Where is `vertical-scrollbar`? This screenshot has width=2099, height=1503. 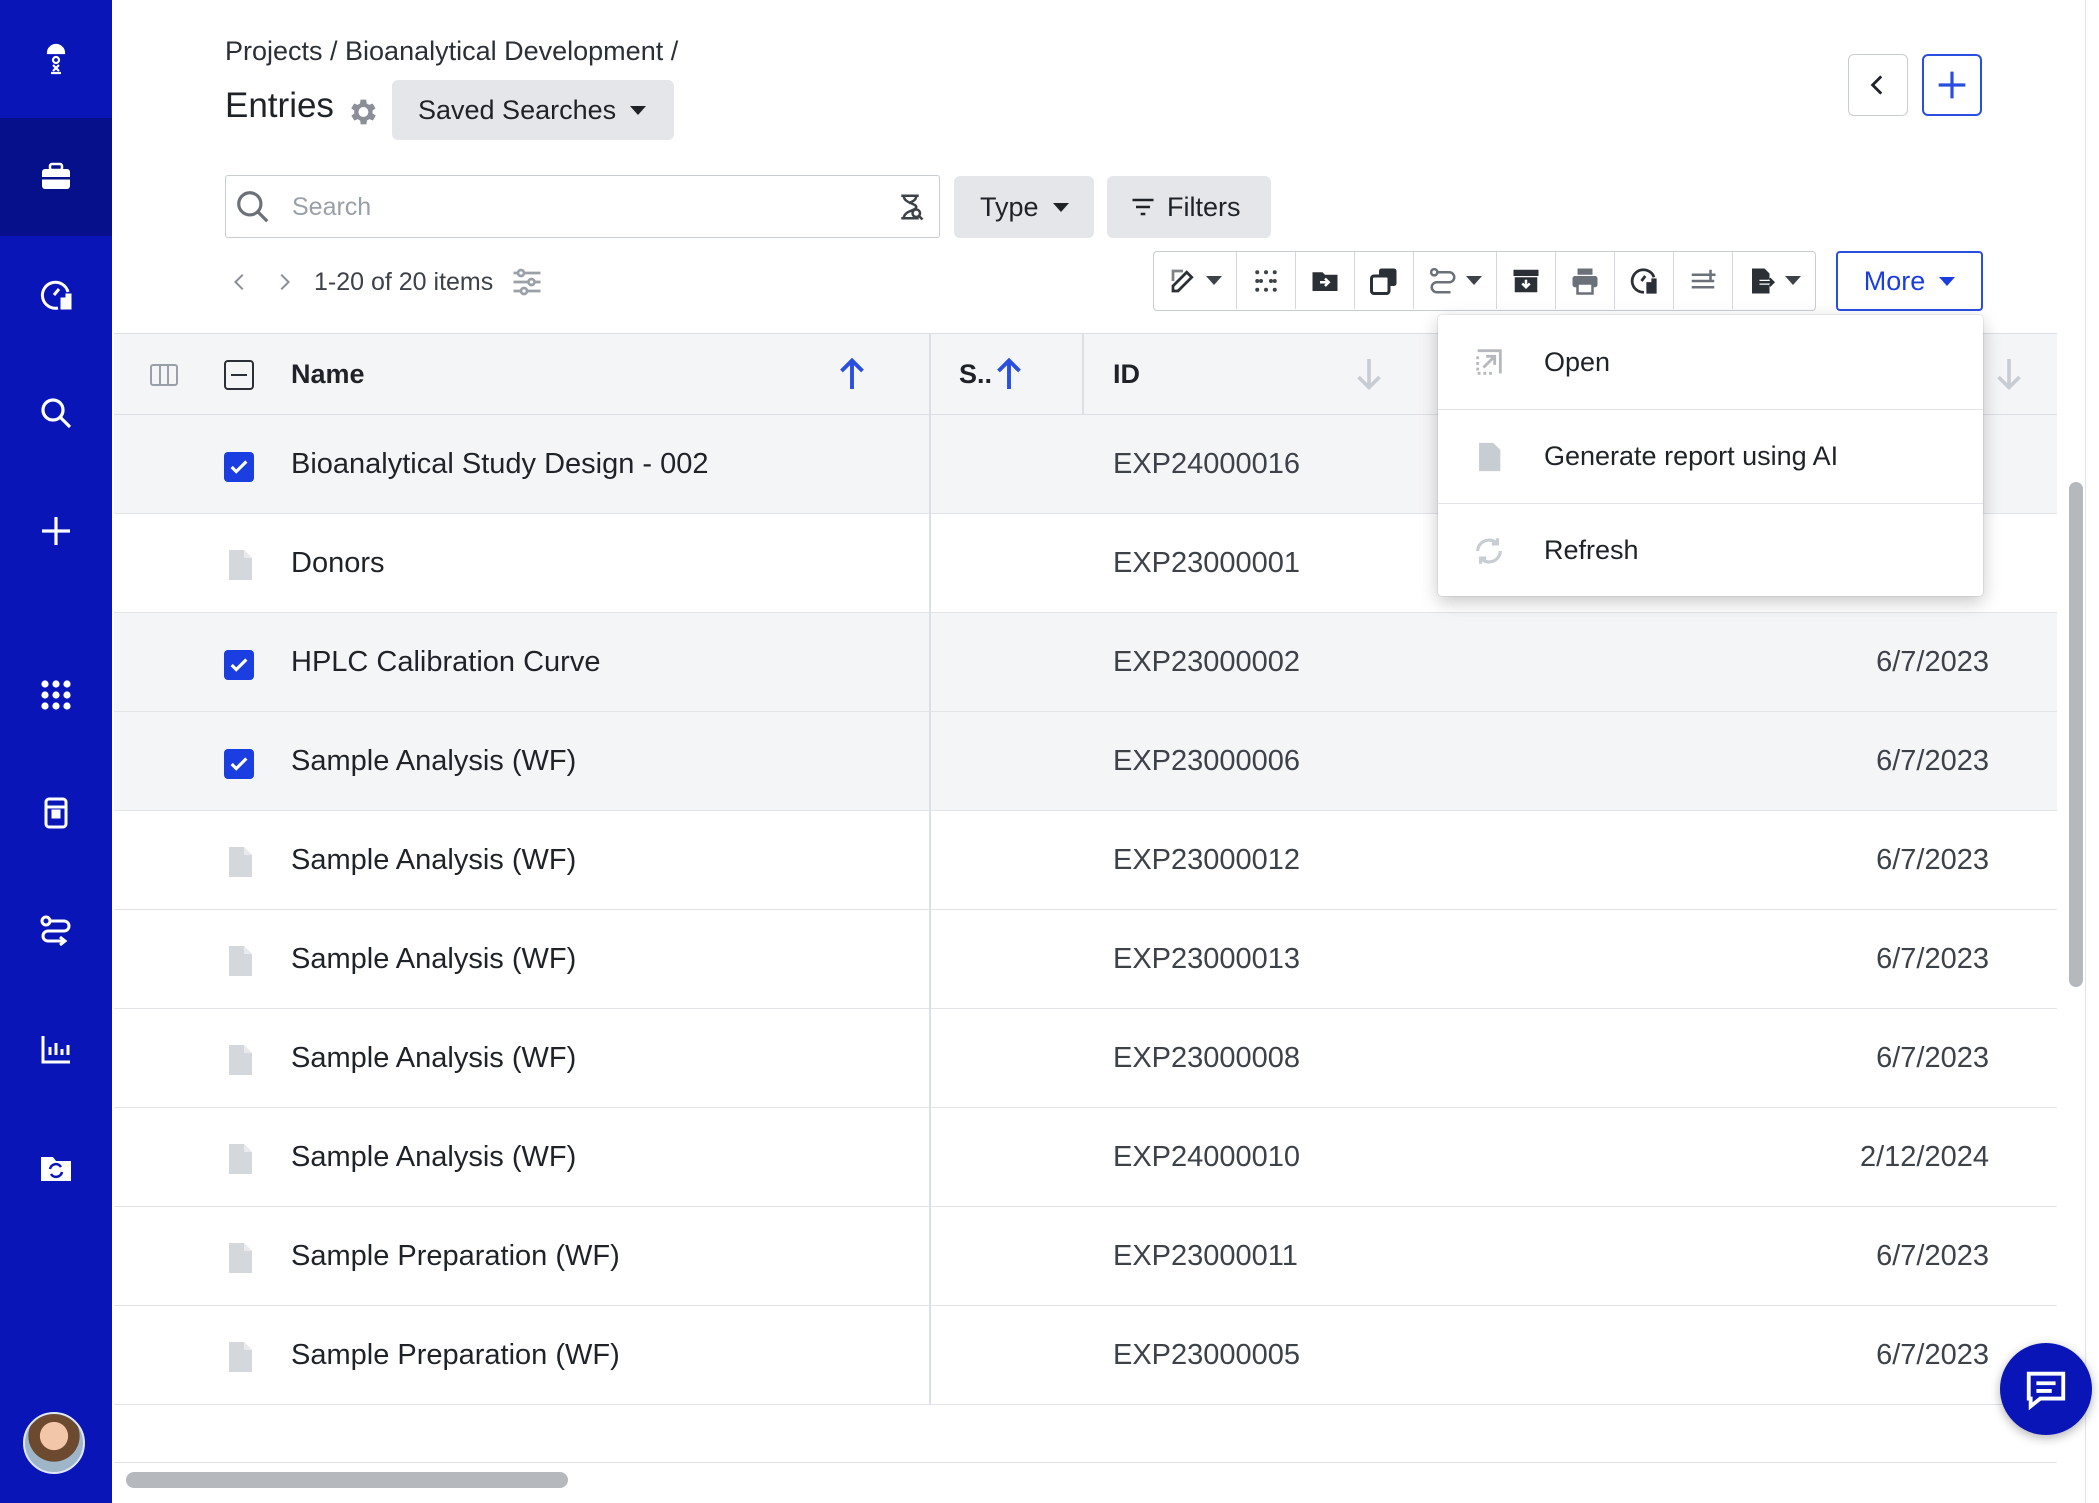
vertical-scrollbar is located at coordinates (2076, 734).